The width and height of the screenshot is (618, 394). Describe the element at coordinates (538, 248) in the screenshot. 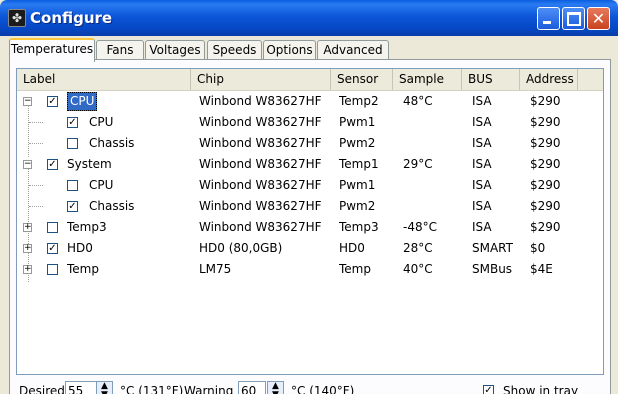

I see `row-address: $0` at that location.